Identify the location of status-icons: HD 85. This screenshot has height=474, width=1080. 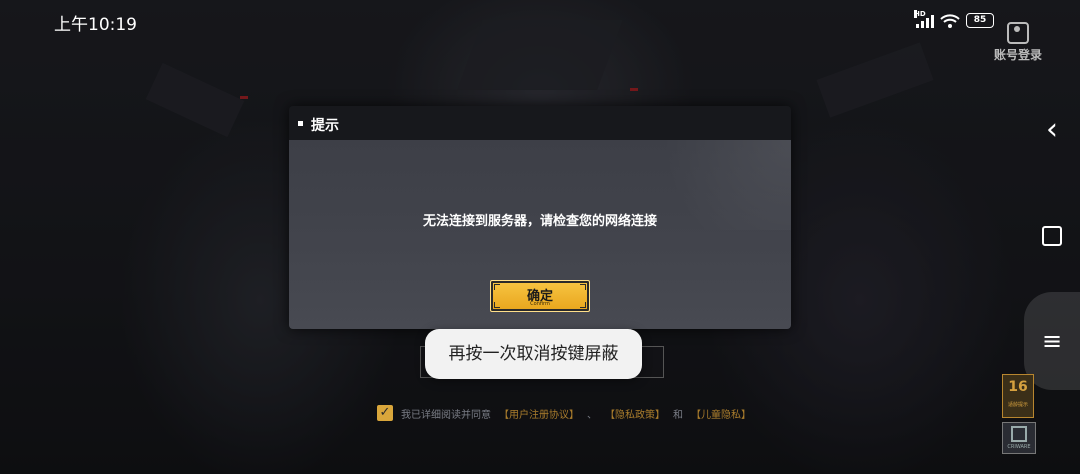
(954, 18).